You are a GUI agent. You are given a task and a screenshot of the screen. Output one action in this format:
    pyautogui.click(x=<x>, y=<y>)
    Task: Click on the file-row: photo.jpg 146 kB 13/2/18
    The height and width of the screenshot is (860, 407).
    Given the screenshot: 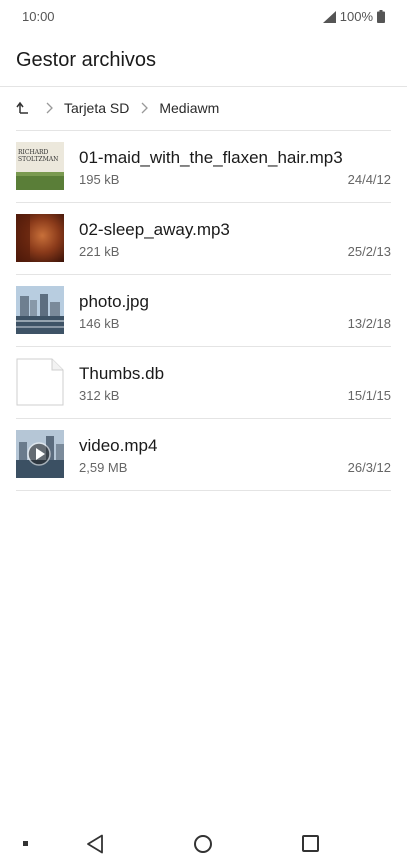 What is the action you would take?
    pyautogui.click(x=203, y=311)
    